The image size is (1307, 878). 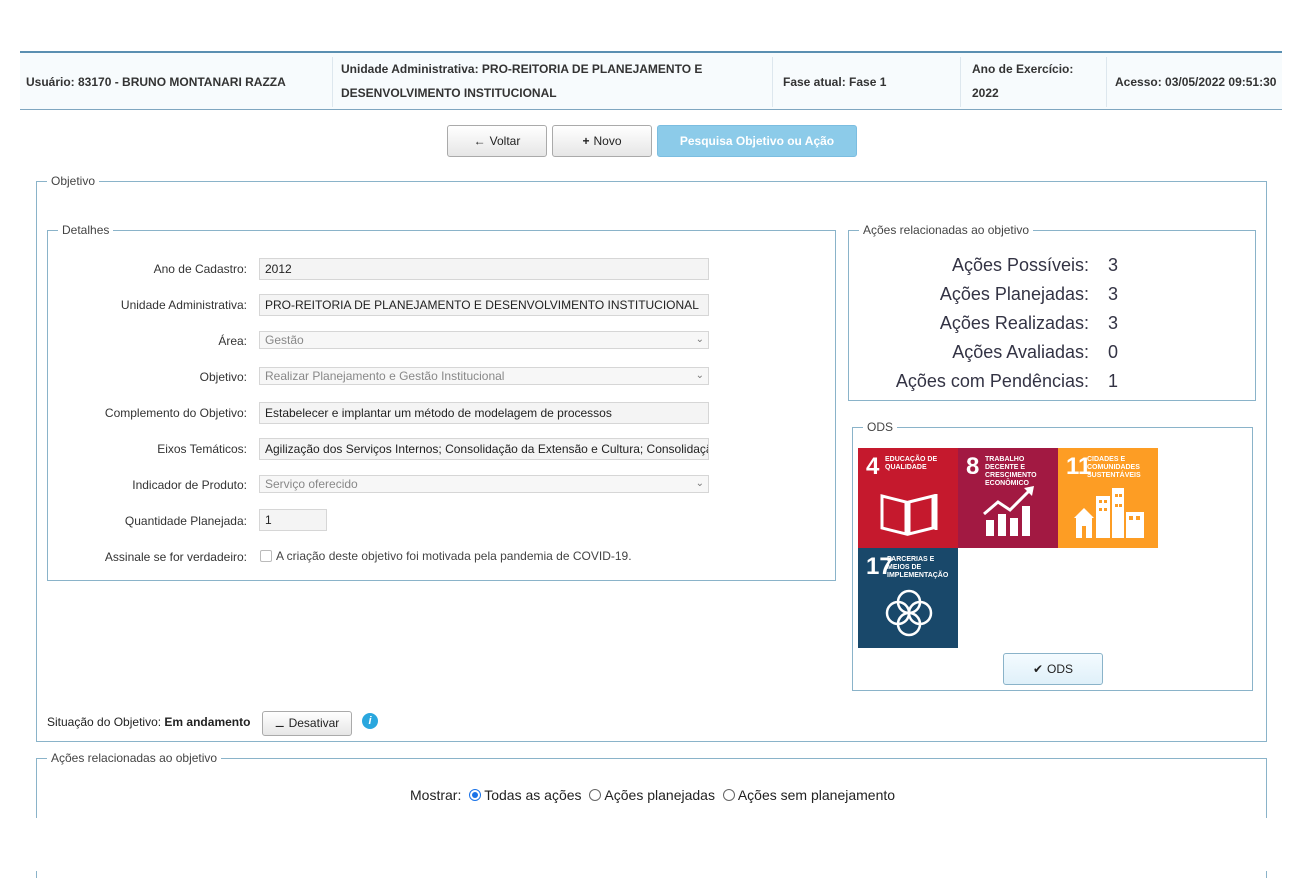 What do you see at coordinates (816, 795) in the screenshot?
I see `radio-unplanned-actions-label: Ações sem planejamento` at bounding box center [816, 795].